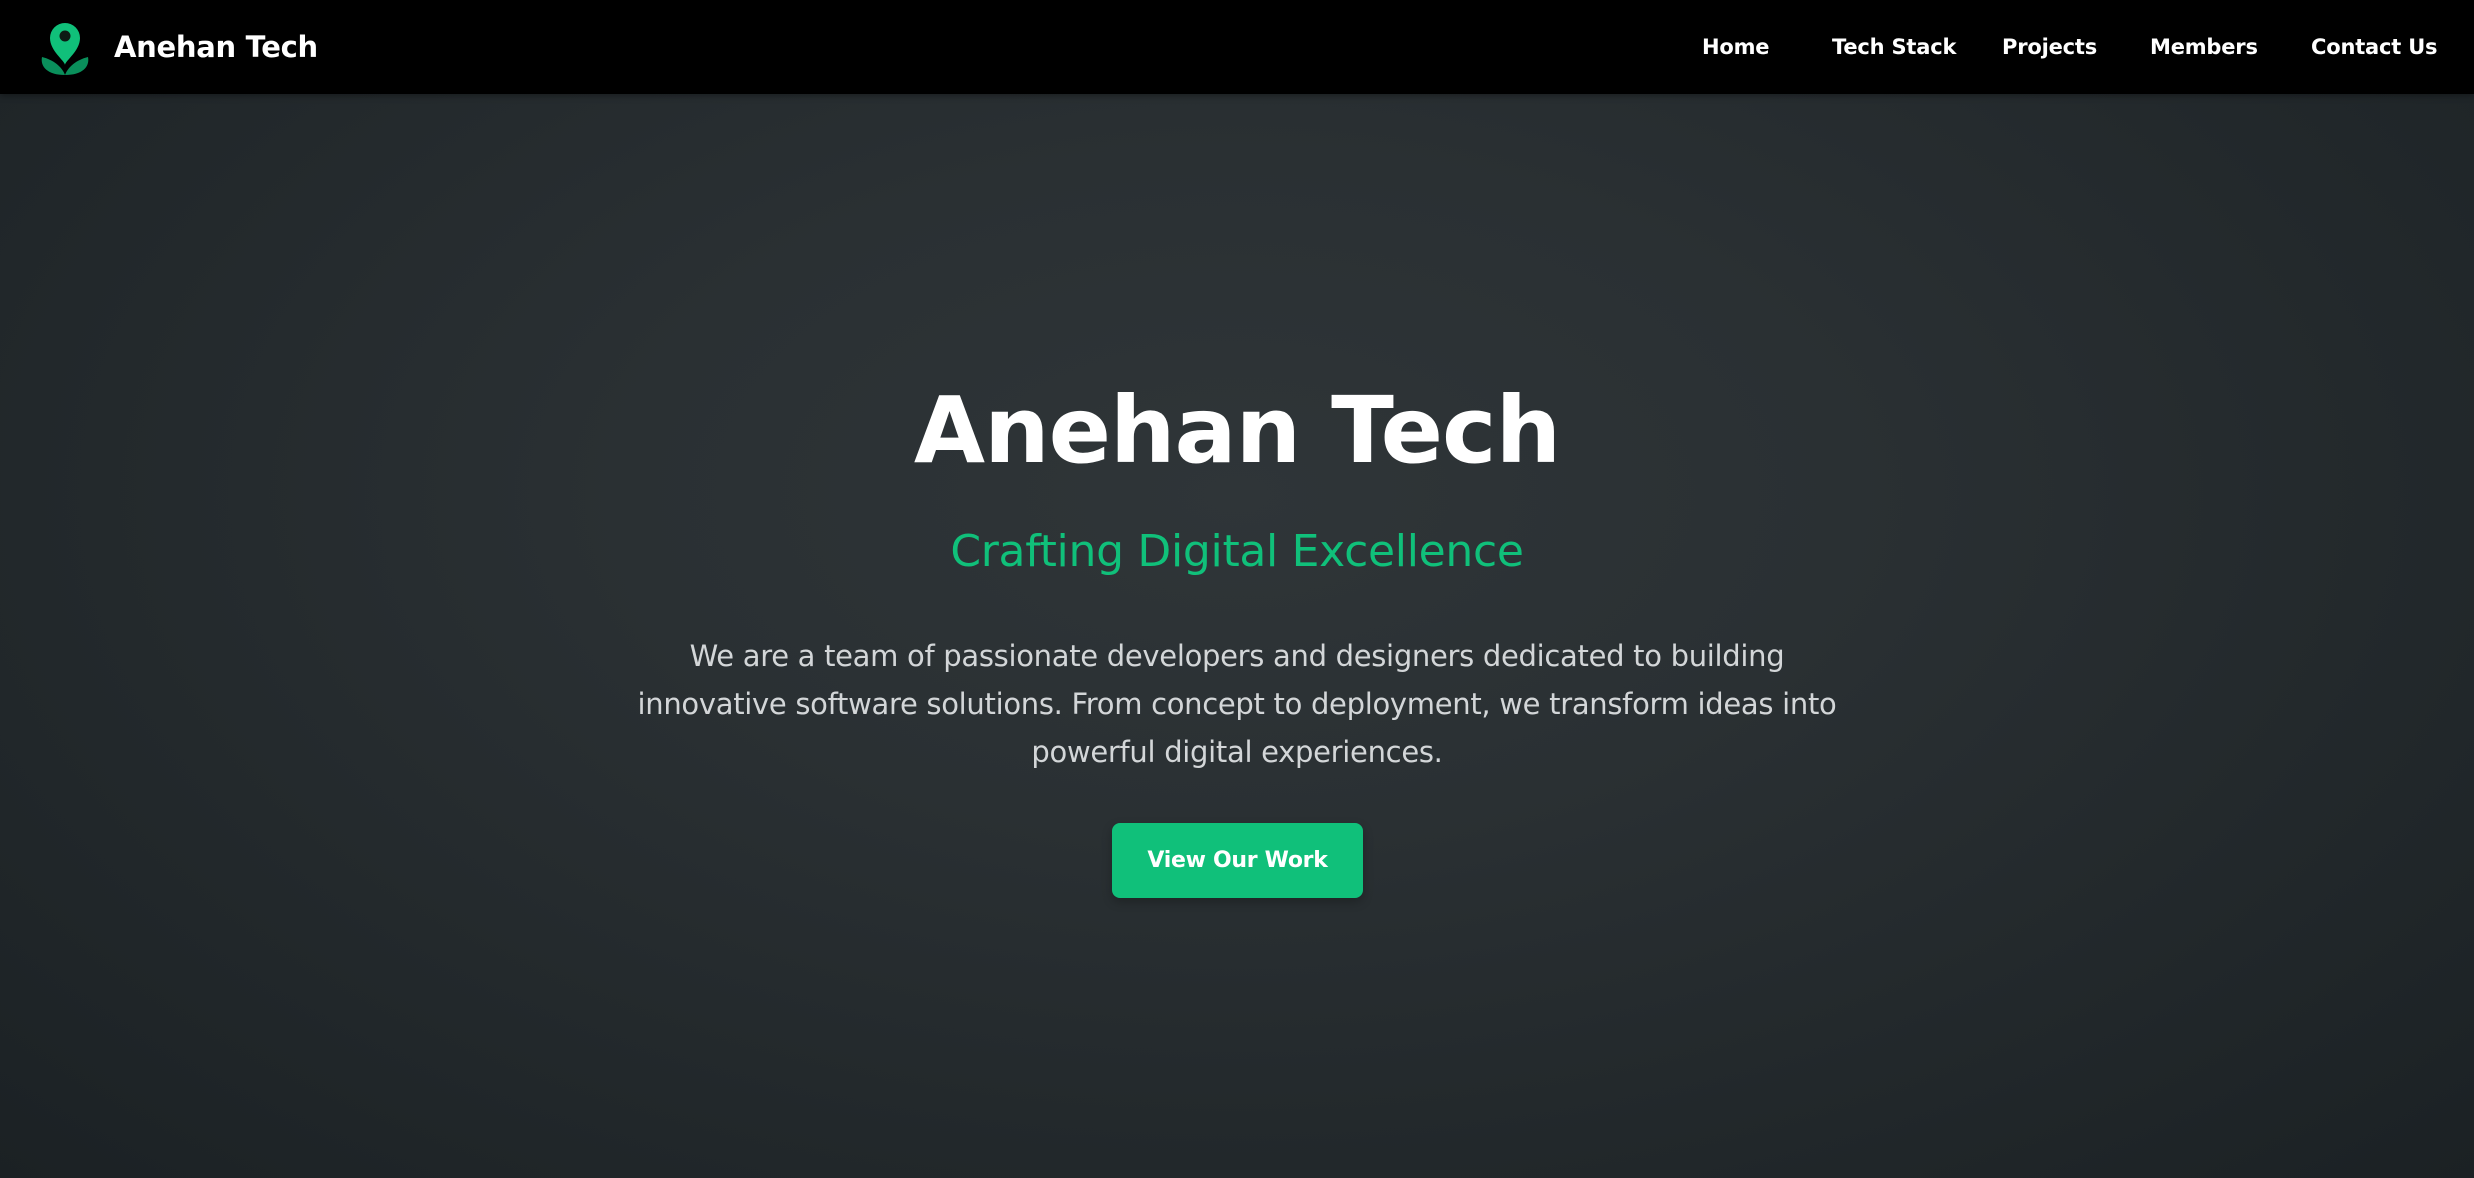 The image size is (2474, 1178). Describe the element at coordinates (1736, 47) in the screenshot. I see `nav-link-home: Home` at that location.